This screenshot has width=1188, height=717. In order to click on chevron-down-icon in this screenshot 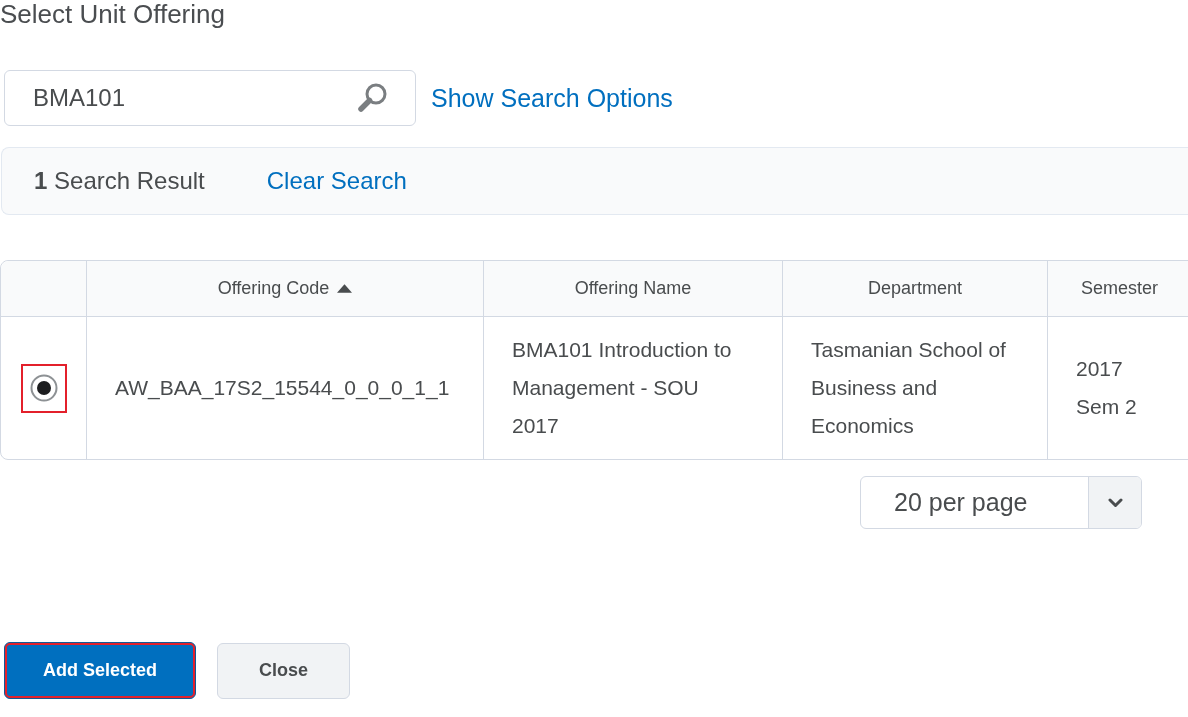, I will do `click(1115, 502)`.